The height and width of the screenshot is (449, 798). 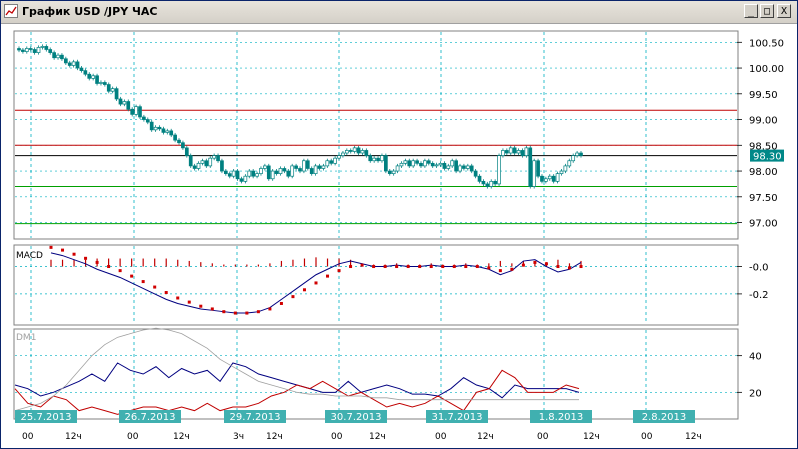 I want to click on macd-label: MACD, so click(x=29, y=256).